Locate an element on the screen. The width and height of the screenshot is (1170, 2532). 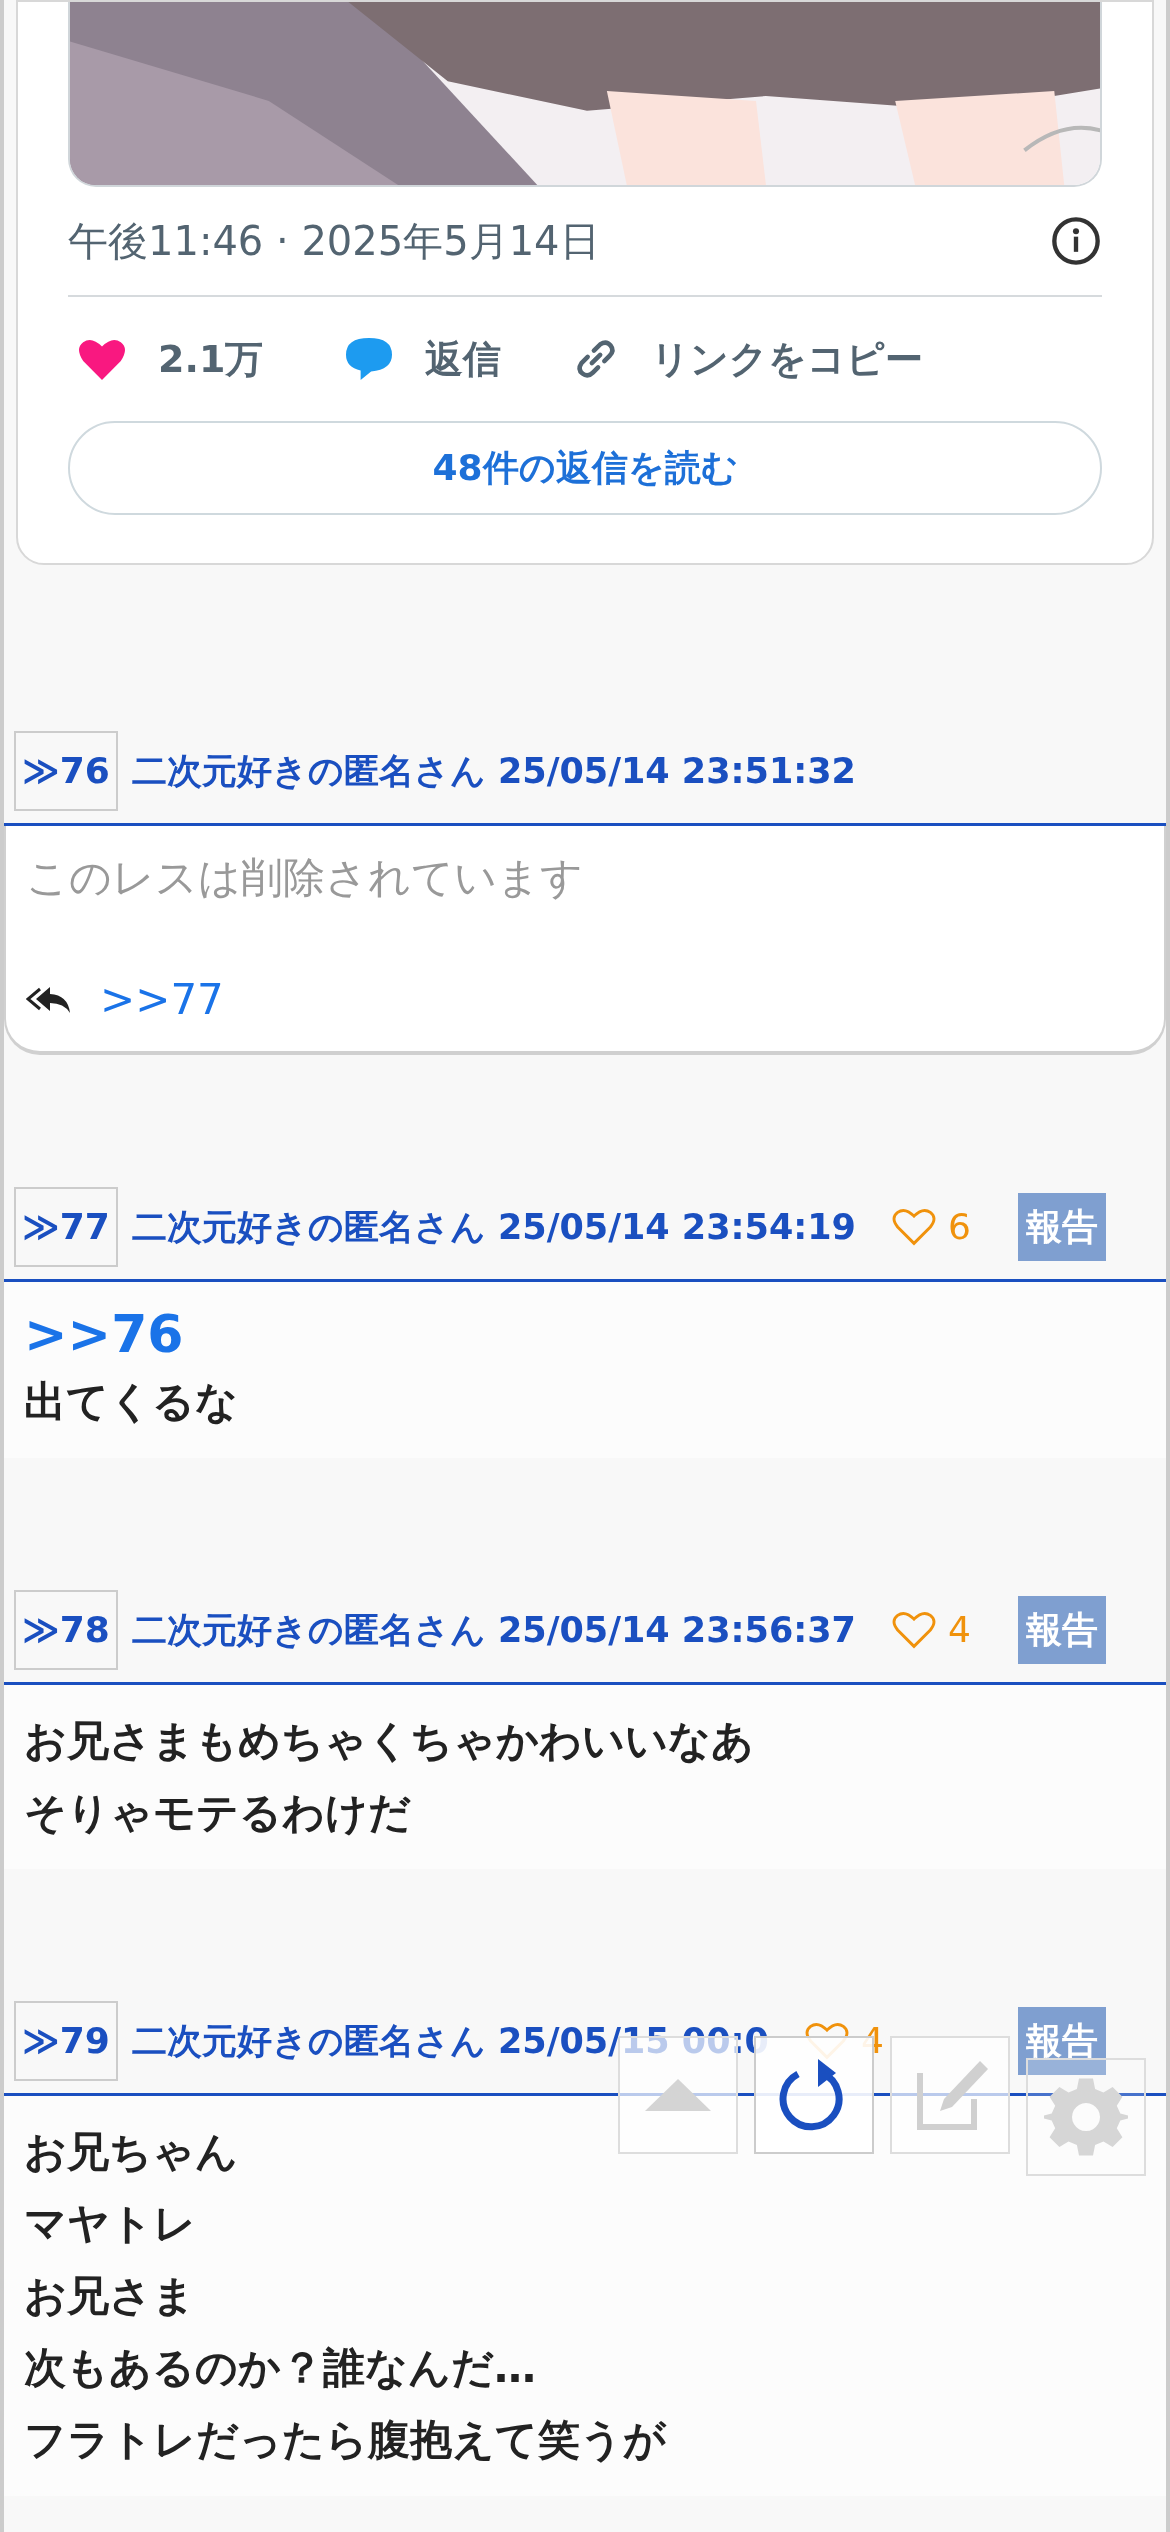
read-replies-button: 48件の返信を読む is located at coordinates (585, 468).